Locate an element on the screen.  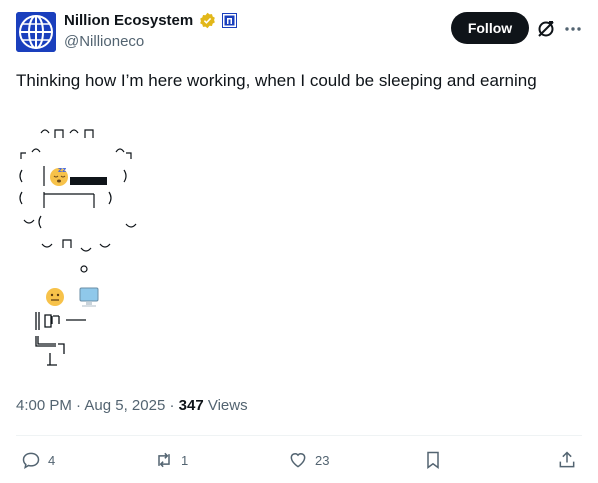
author-name-row: Nillion Ecosystem is located at coordinates (151, 20).